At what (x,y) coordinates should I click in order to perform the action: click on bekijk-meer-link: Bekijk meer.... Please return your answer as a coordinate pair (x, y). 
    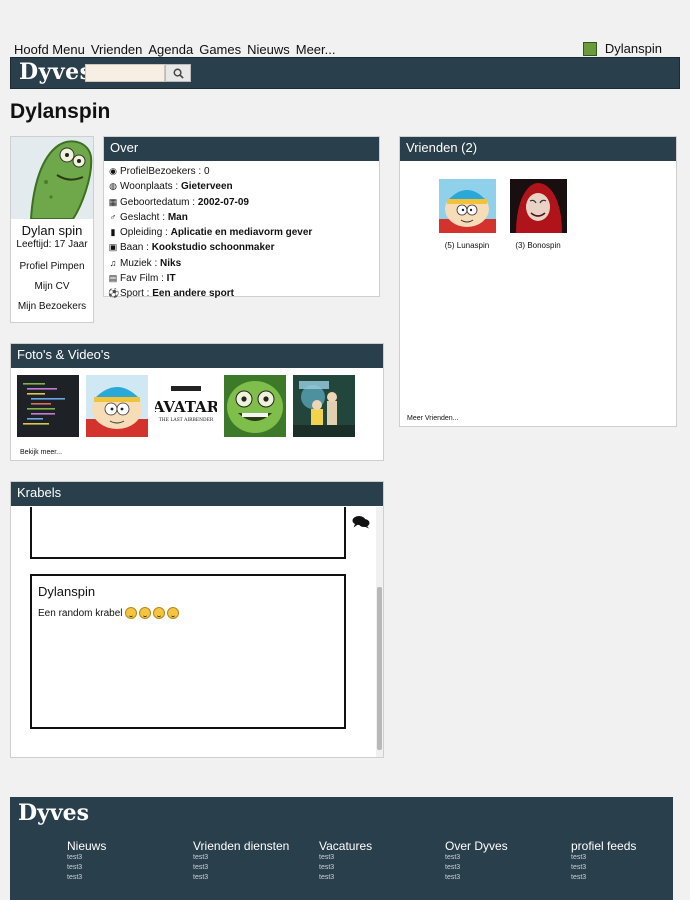
    Looking at the image, I should click on (41, 452).